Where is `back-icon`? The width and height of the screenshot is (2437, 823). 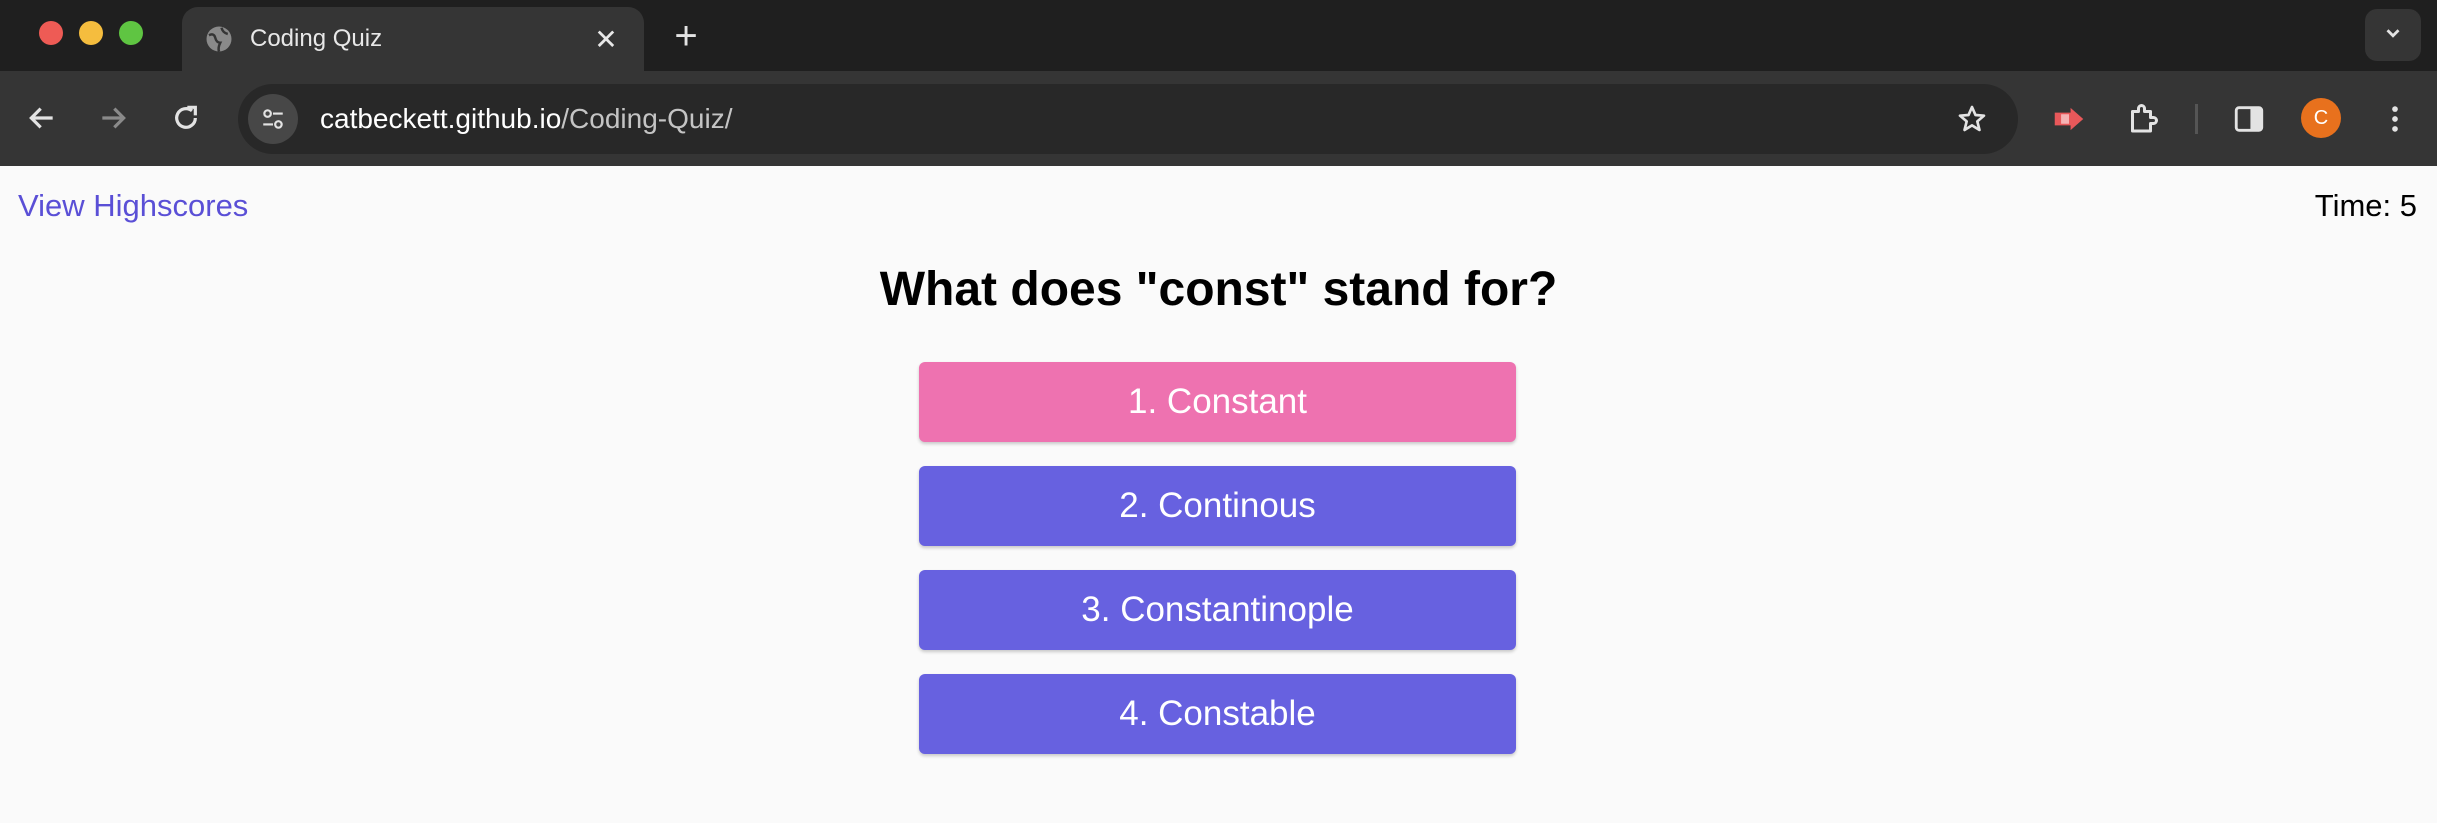
back-icon is located at coordinates (42, 118).